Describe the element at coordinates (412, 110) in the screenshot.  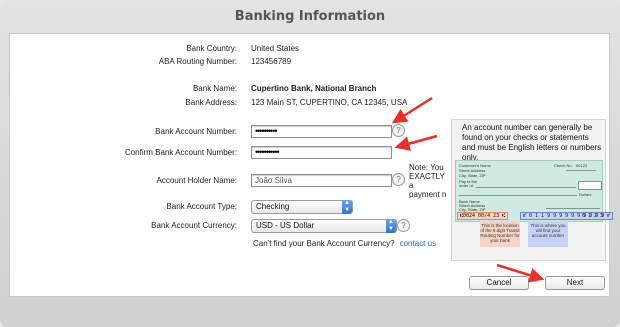
I see `arrow-to-account-number` at that location.